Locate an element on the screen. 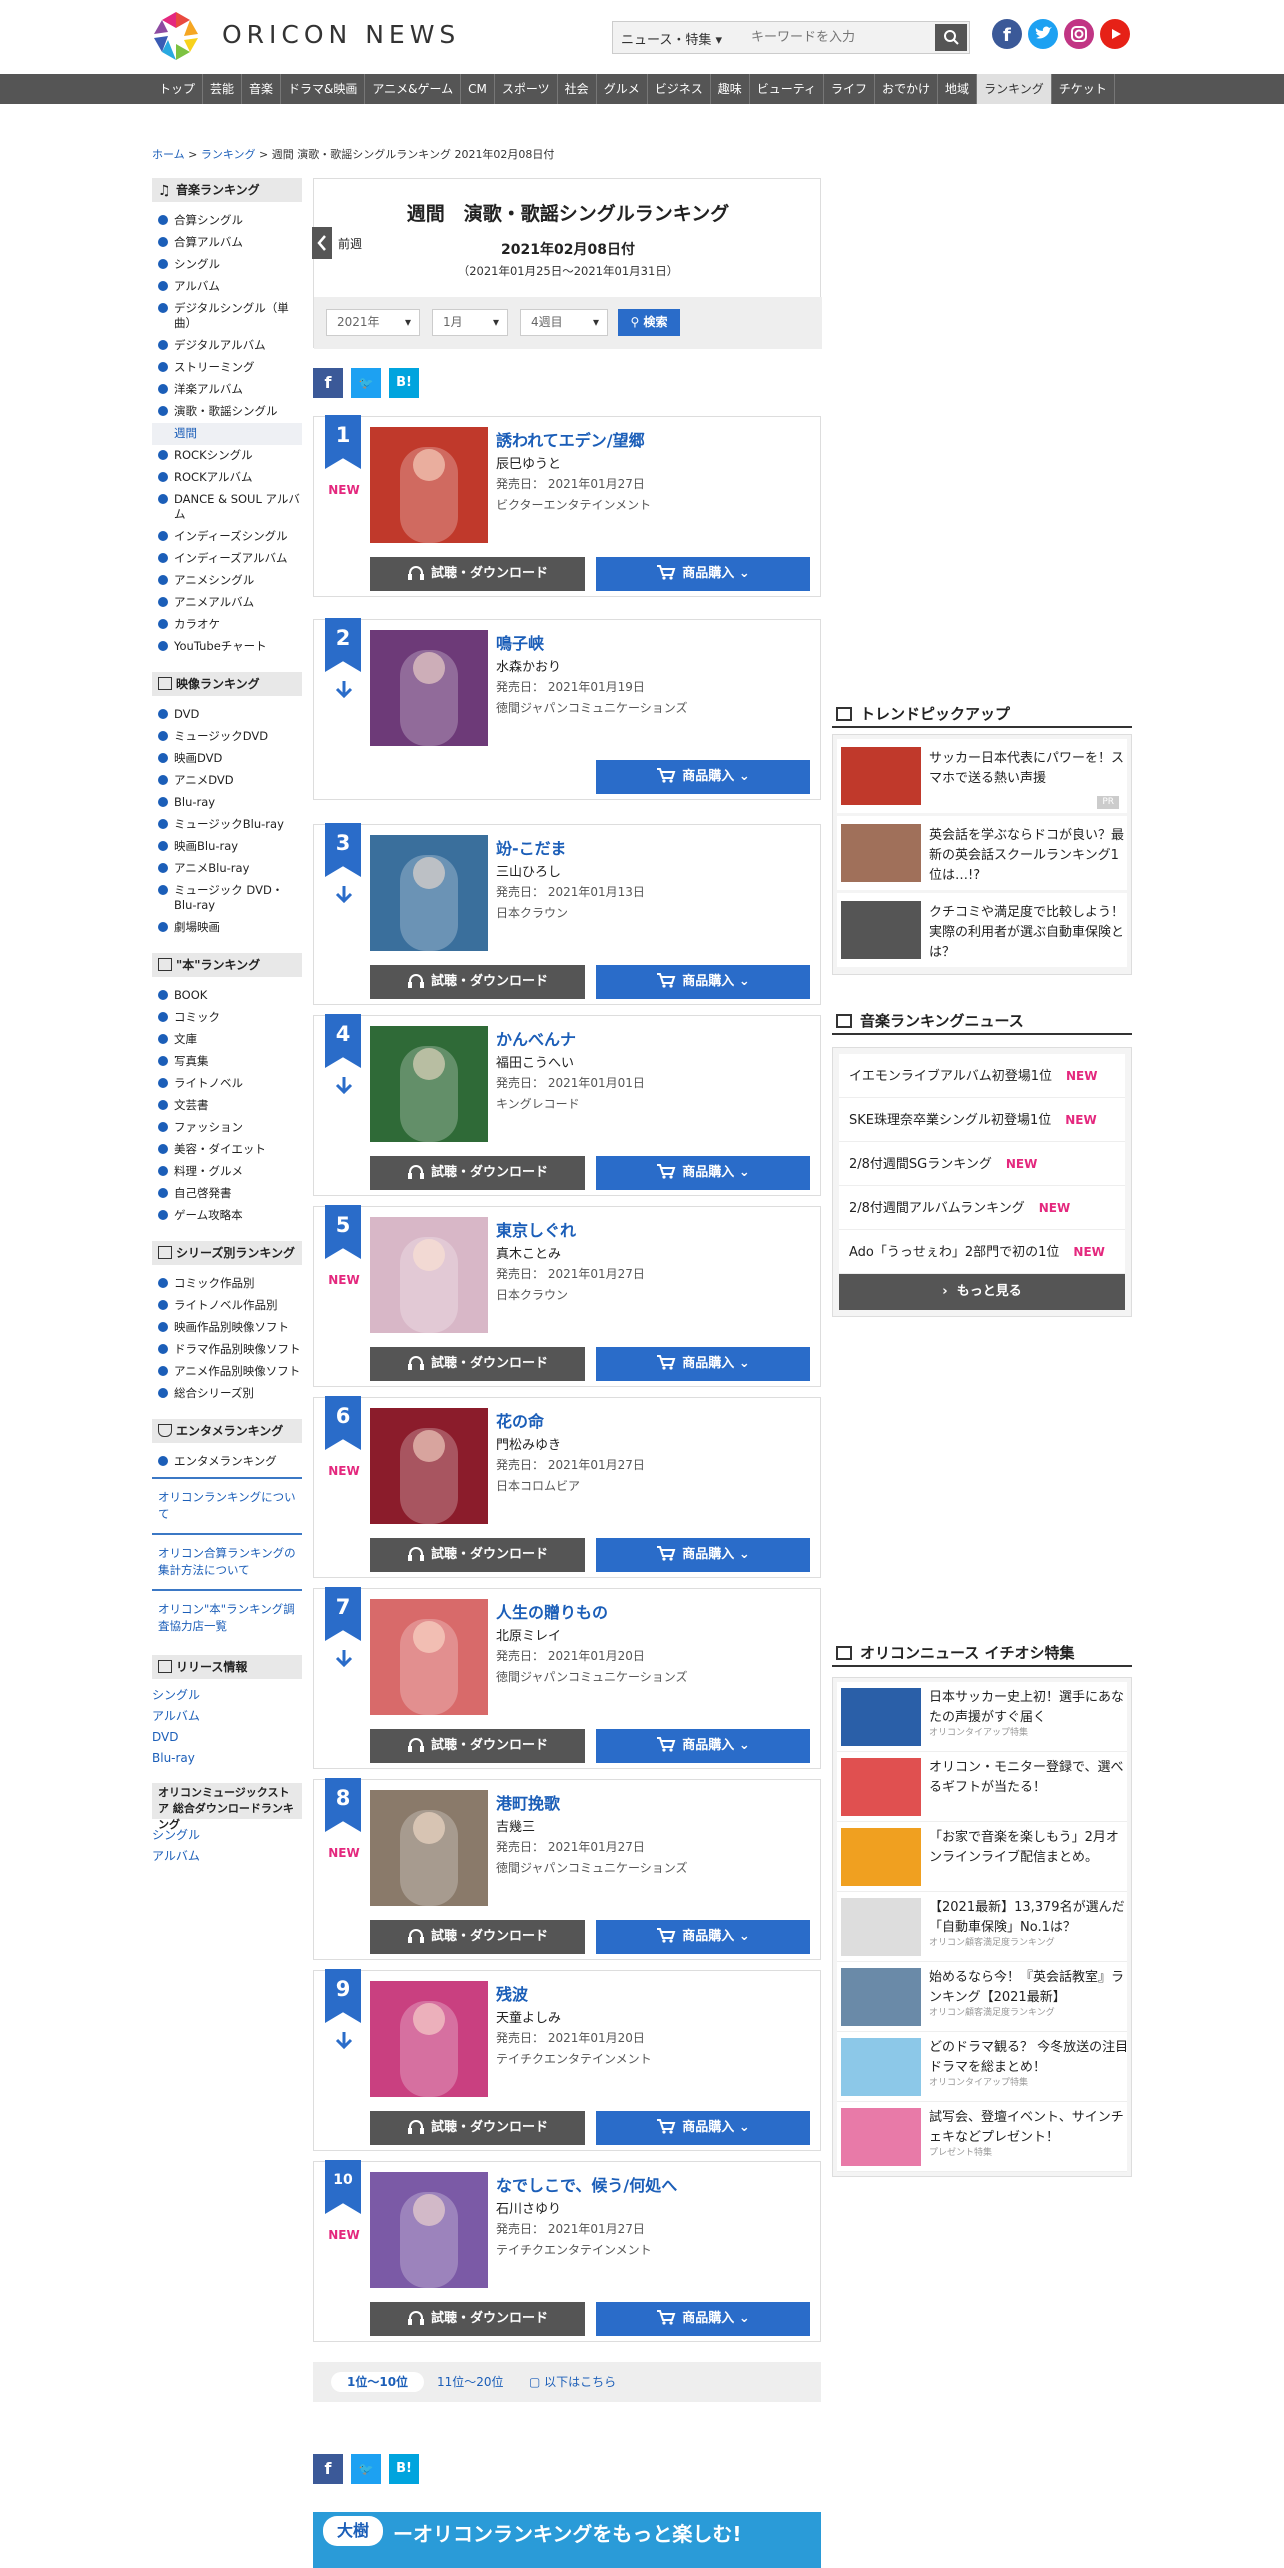 The height and width of the screenshot is (2568, 1284). song-title: 花の命 is located at coordinates (520, 1420).